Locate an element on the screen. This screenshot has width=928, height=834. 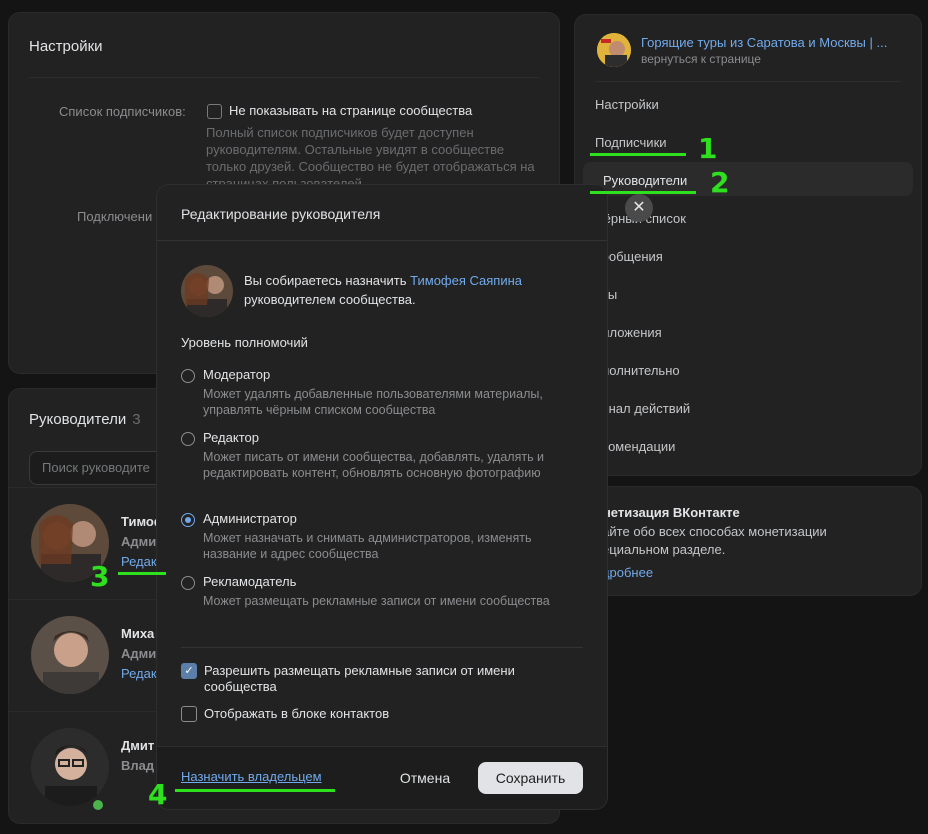
online-indicator is located at coordinates (98, 805).